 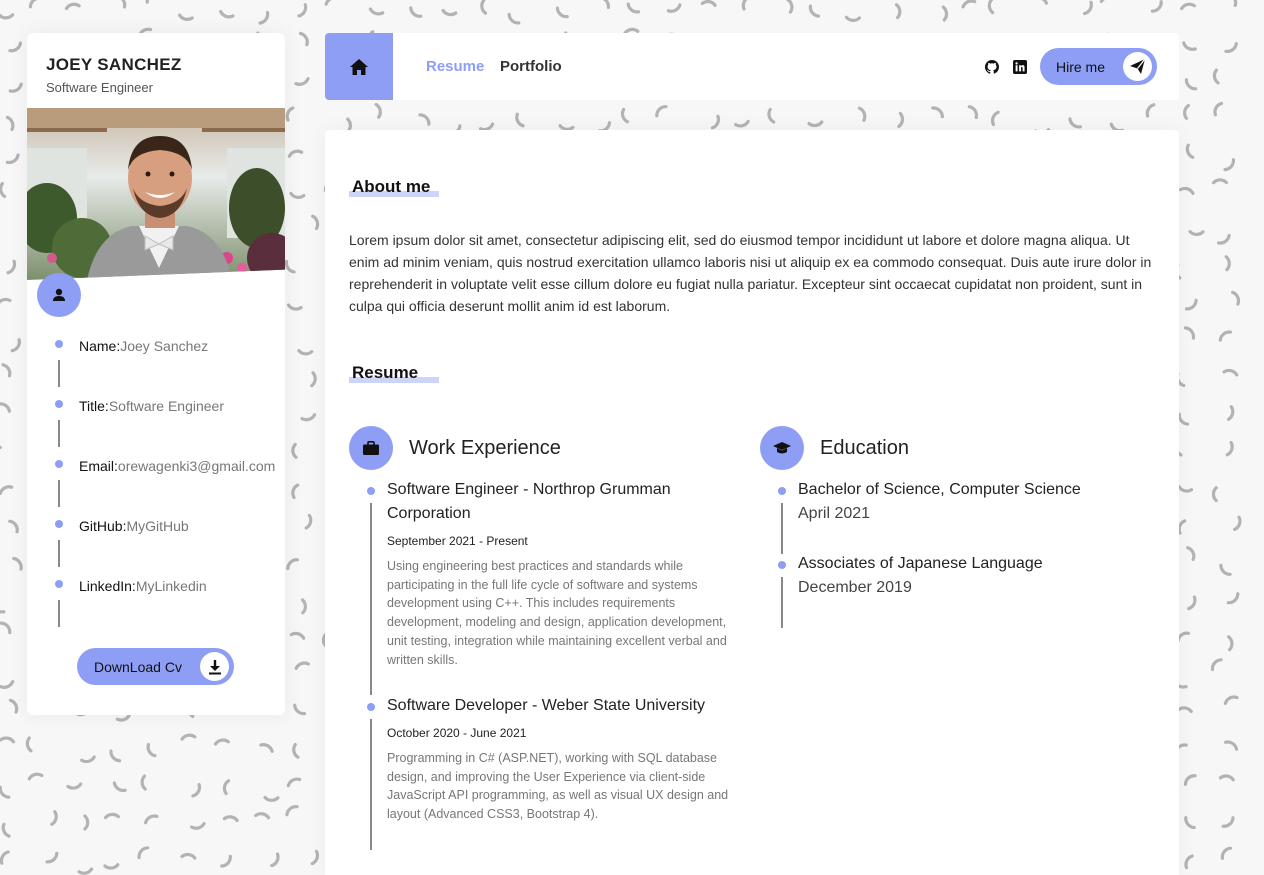 What do you see at coordinates (485, 447) in the screenshot?
I see `work-experience-heading: Work Experience` at bounding box center [485, 447].